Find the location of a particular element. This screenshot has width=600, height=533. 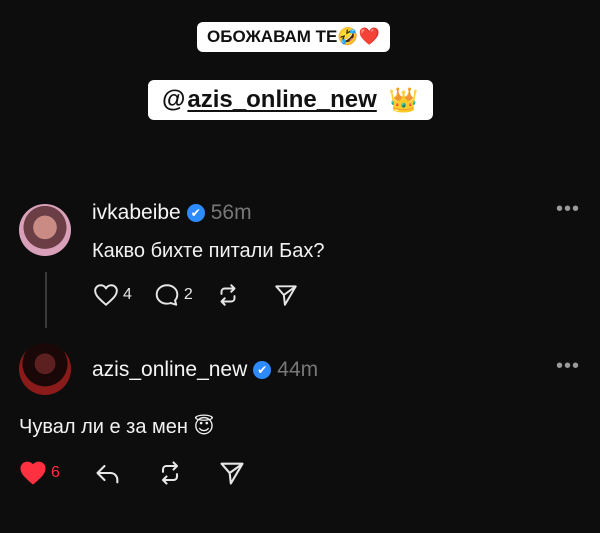

like-button: 6 is located at coordinates (39, 473).